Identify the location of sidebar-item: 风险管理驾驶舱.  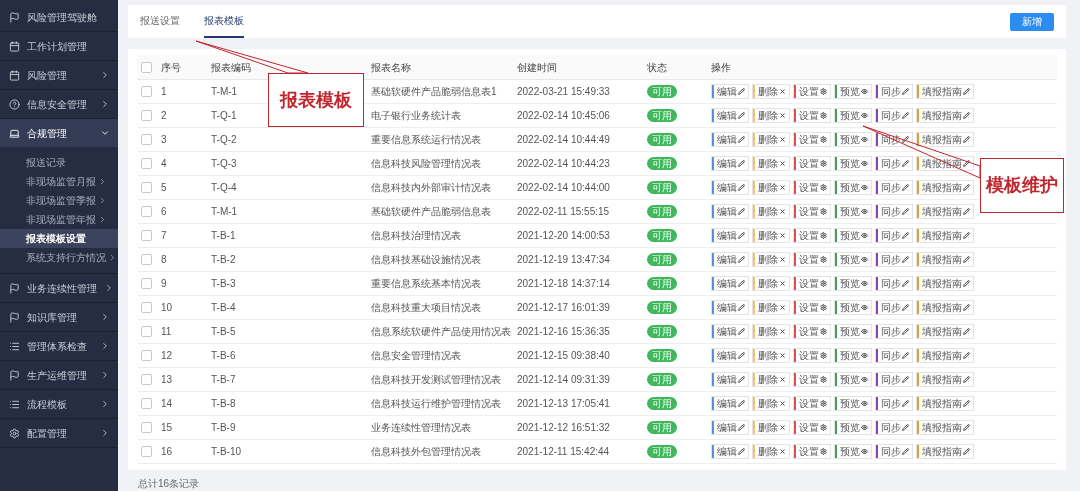
(59, 17).